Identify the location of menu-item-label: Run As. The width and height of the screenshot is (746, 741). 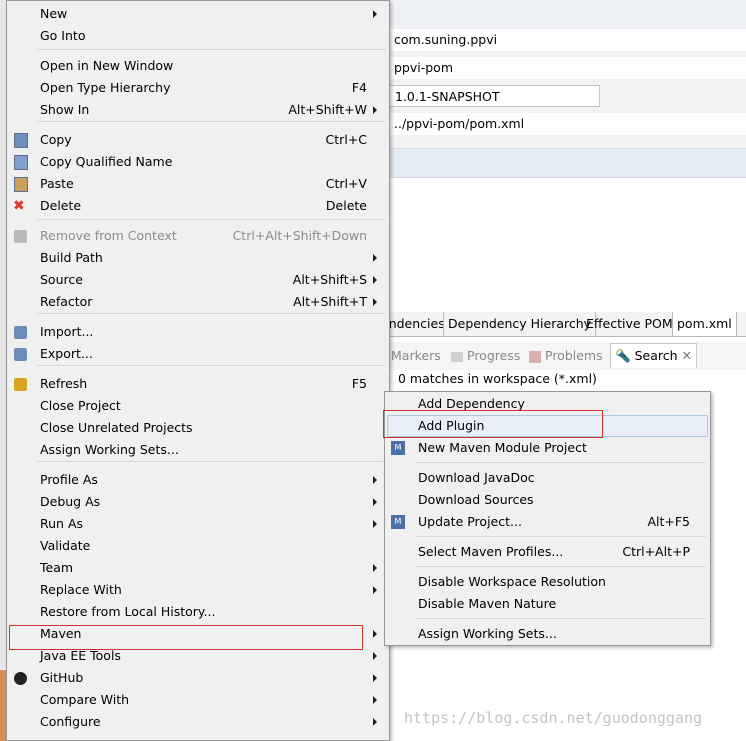
(62, 523).